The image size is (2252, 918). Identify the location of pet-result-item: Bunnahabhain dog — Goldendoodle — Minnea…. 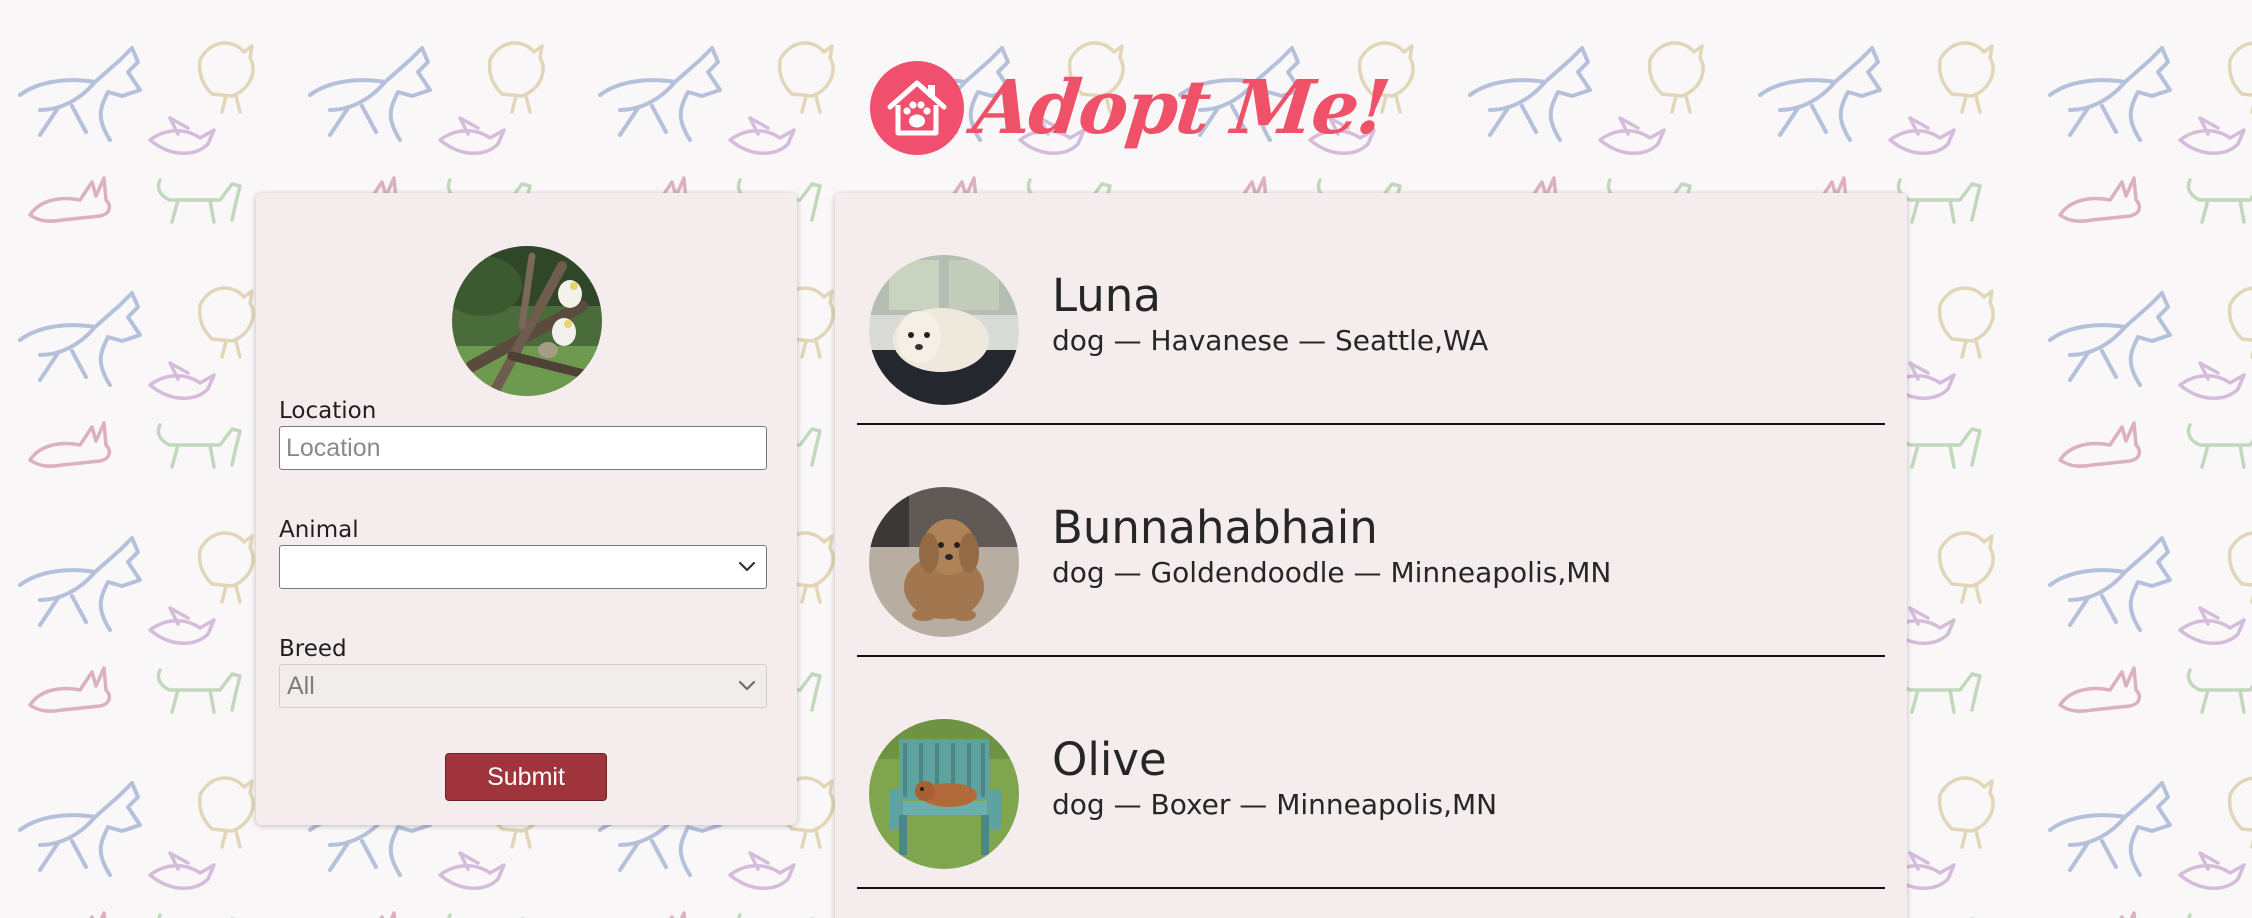
(1371, 541).